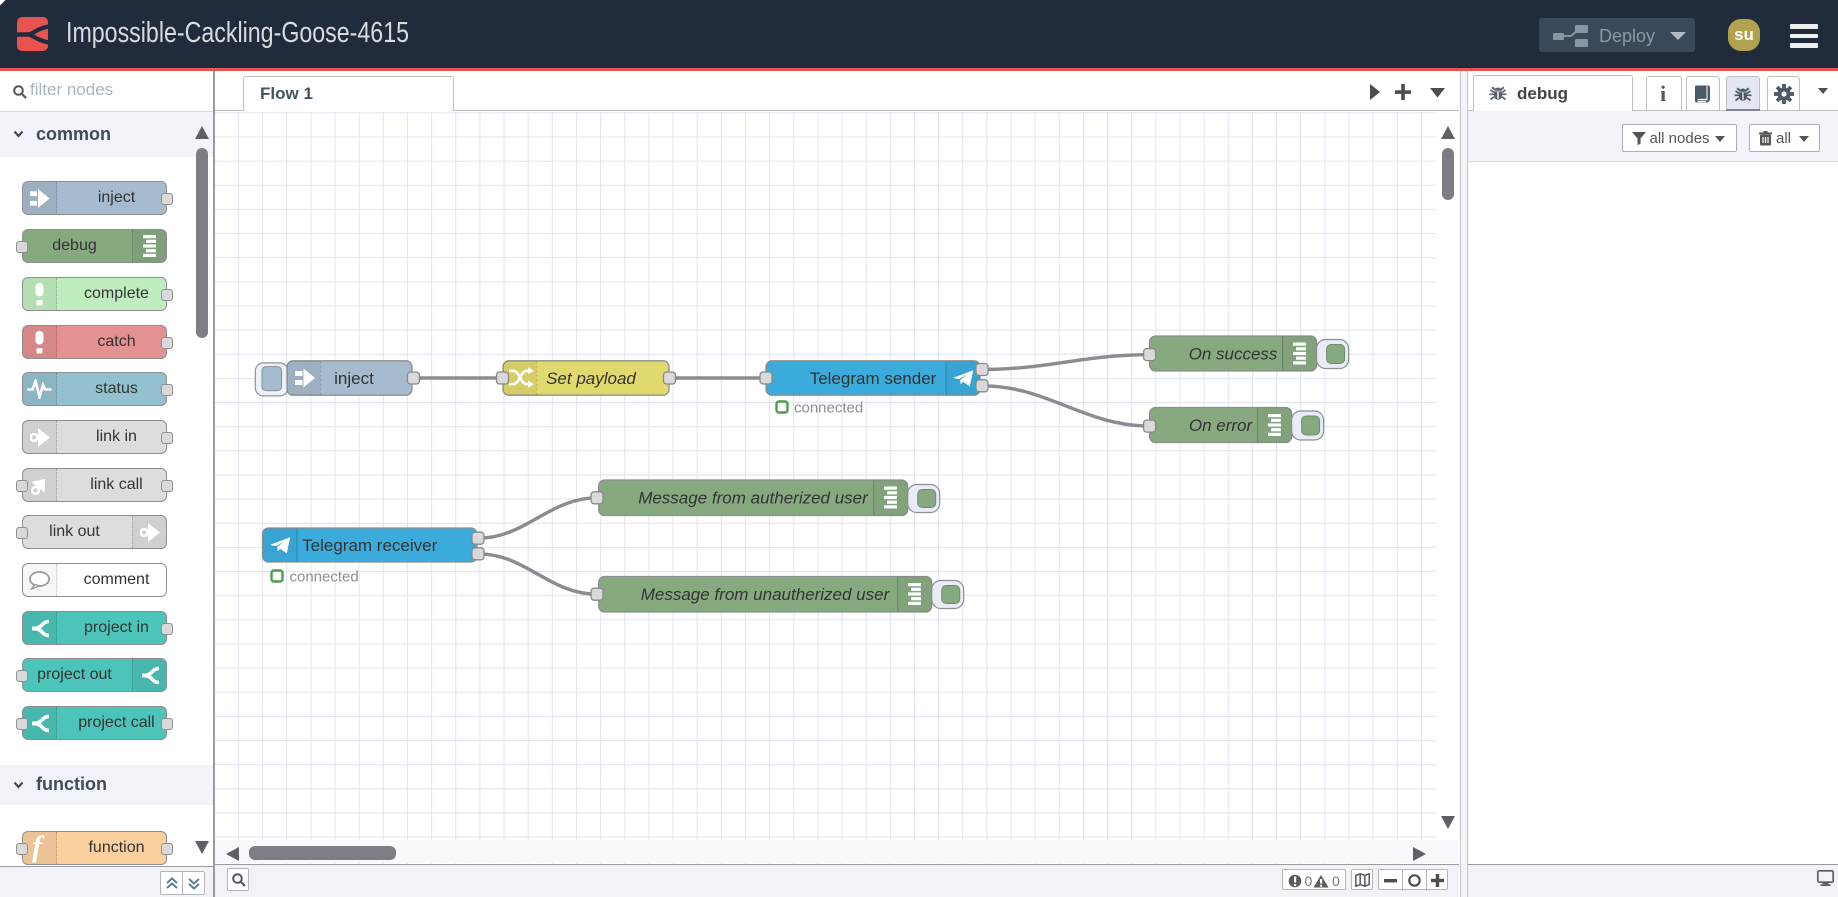  I want to click on svg-text: inject, so click(354, 378).